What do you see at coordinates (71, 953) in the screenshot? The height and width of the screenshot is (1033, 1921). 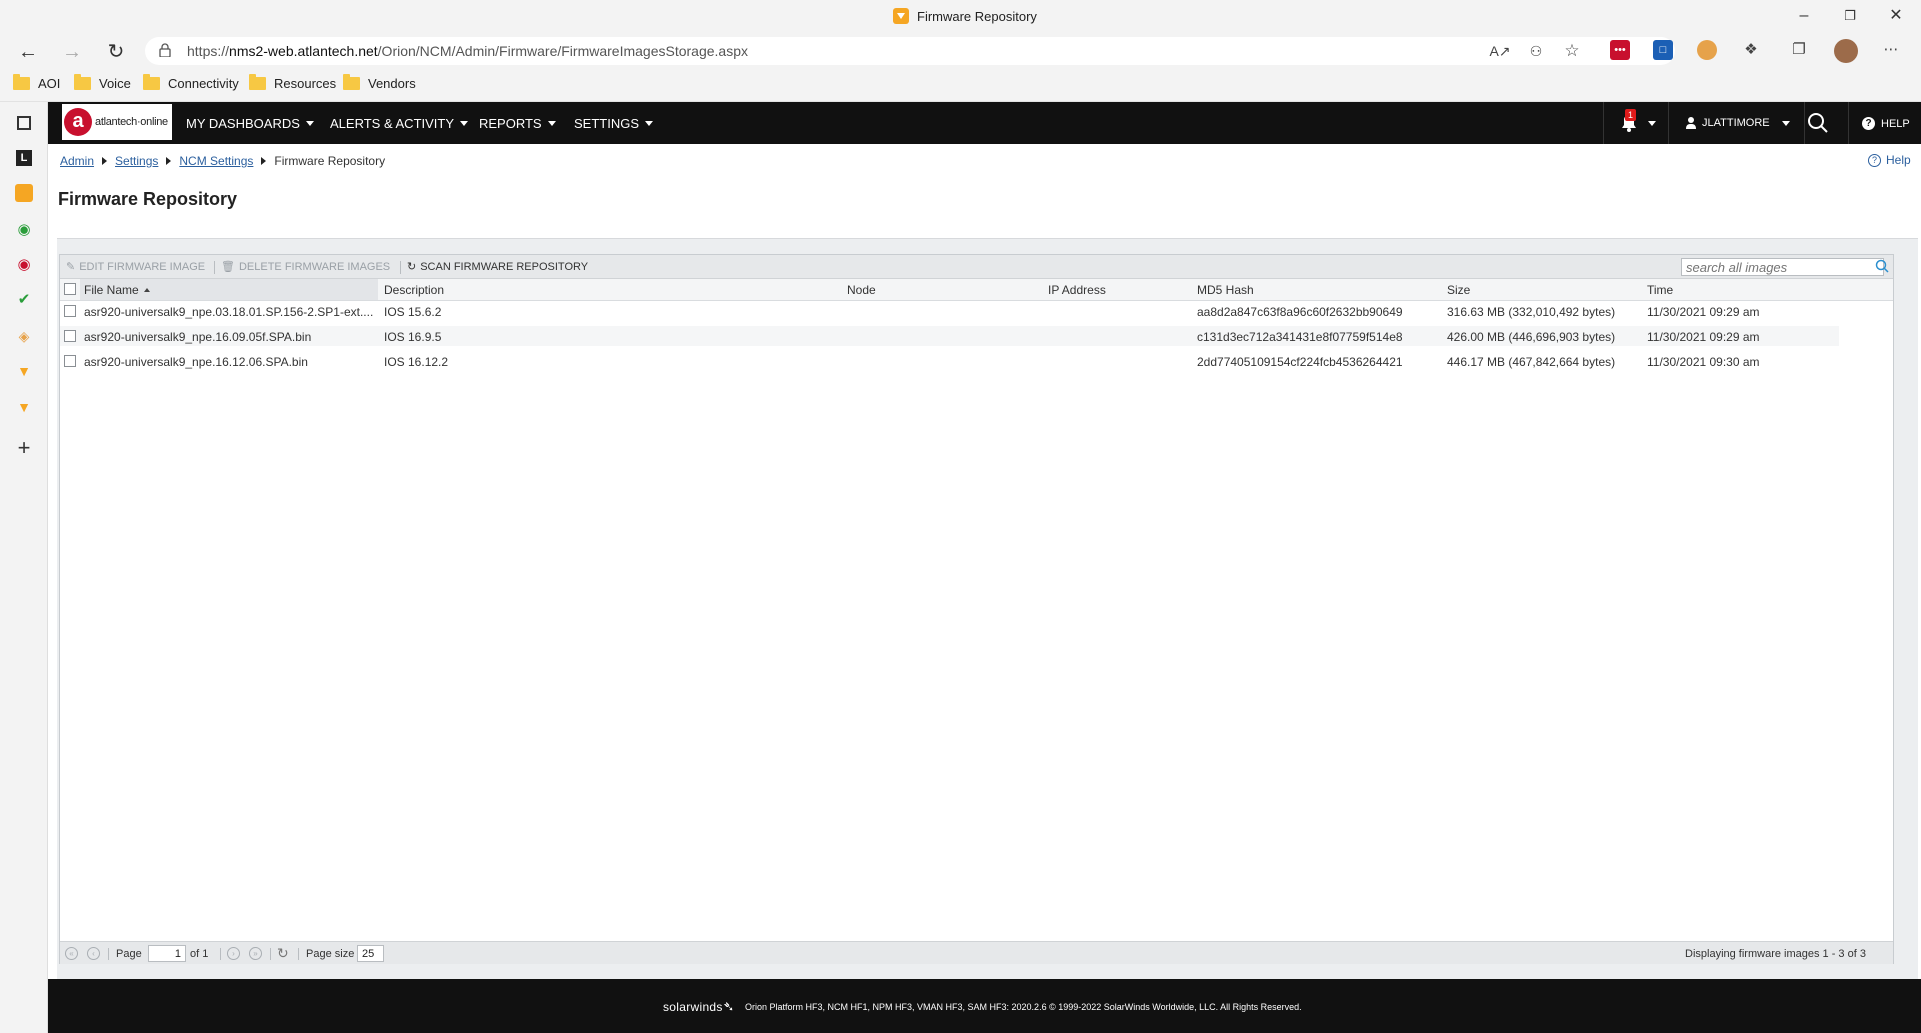 I see `first-page-icon: «` at bounding box center [71, 953].